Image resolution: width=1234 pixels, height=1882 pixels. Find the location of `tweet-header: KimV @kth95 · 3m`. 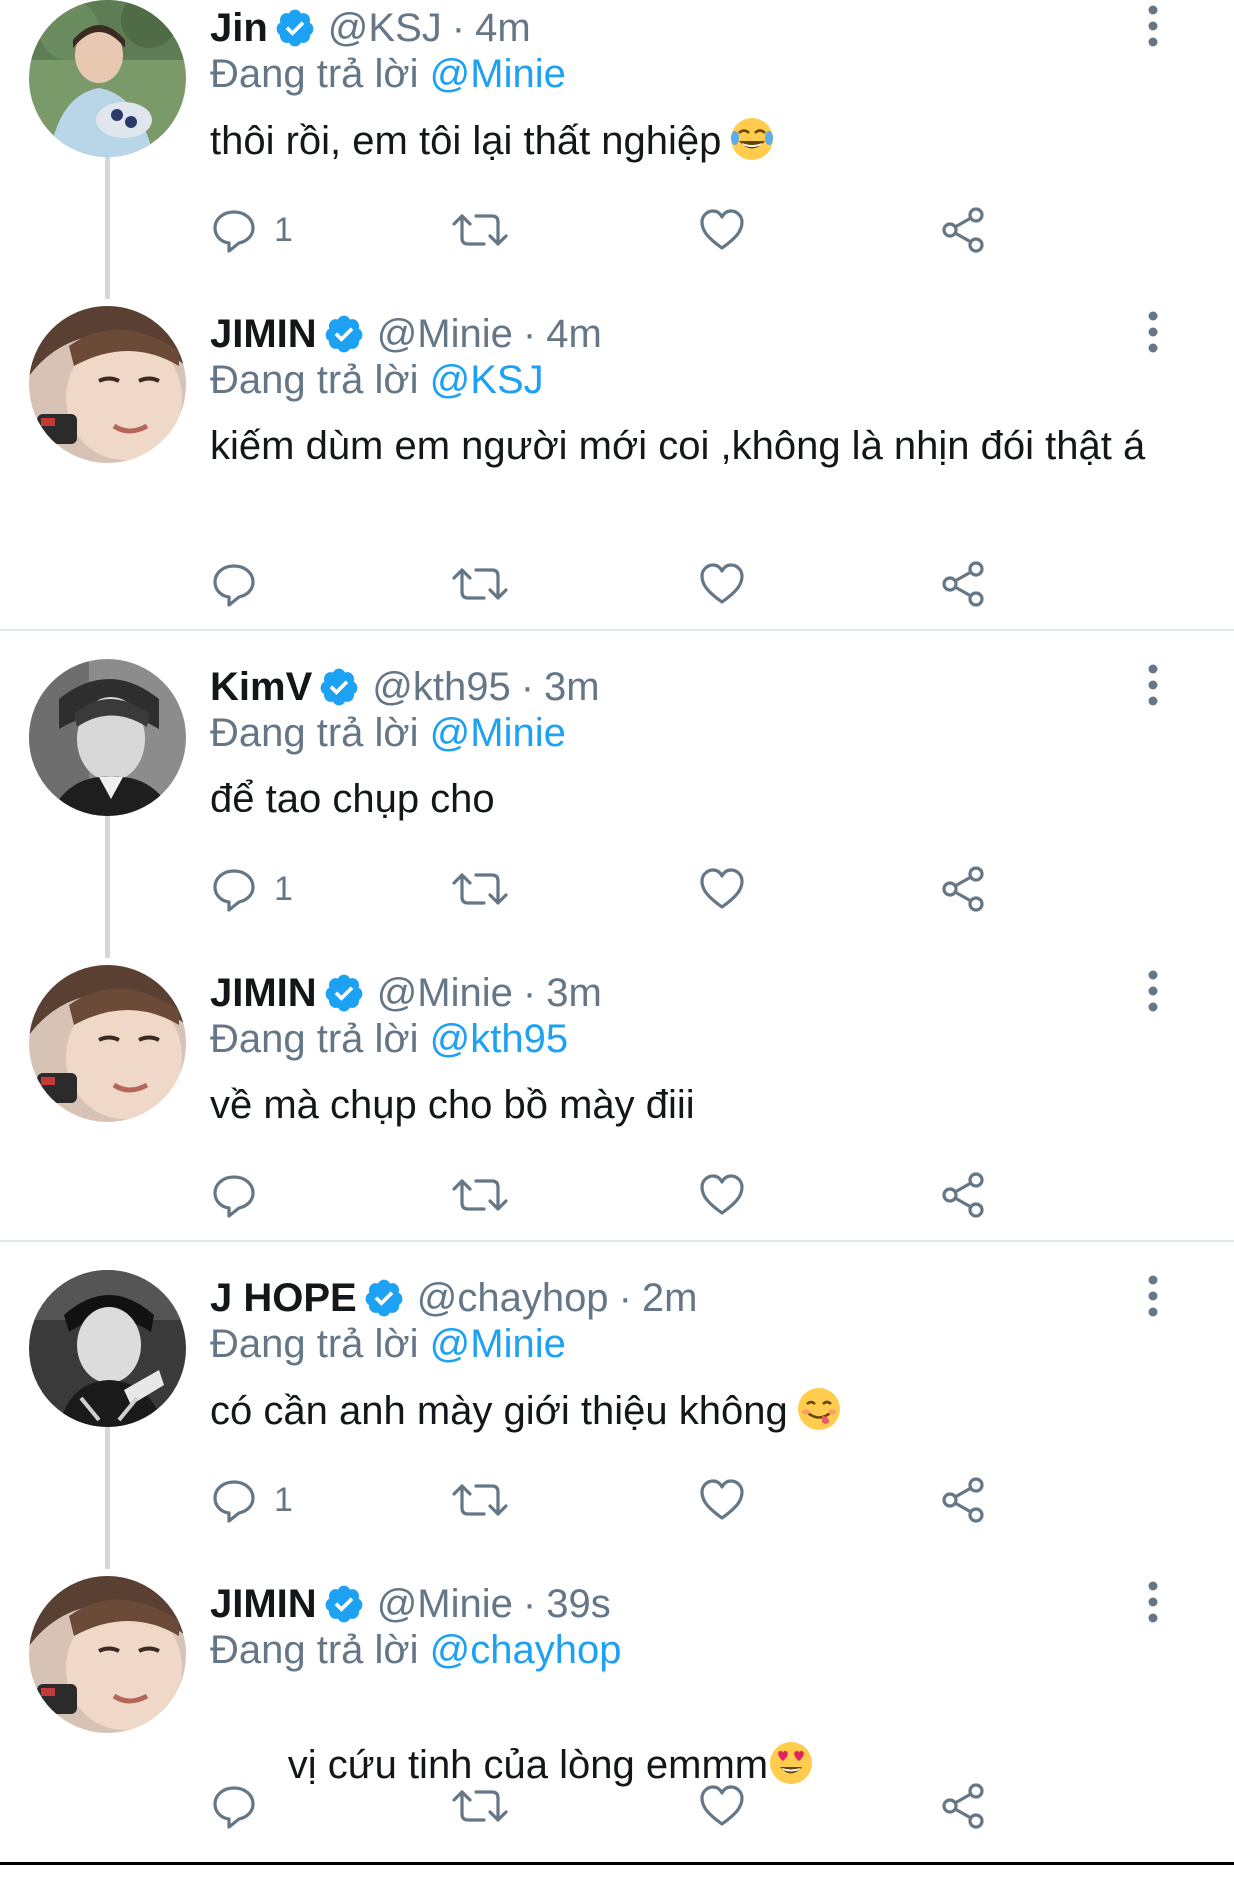

tweet-header: KimV @kth95 · 3m is located at coordinates (405, 687).